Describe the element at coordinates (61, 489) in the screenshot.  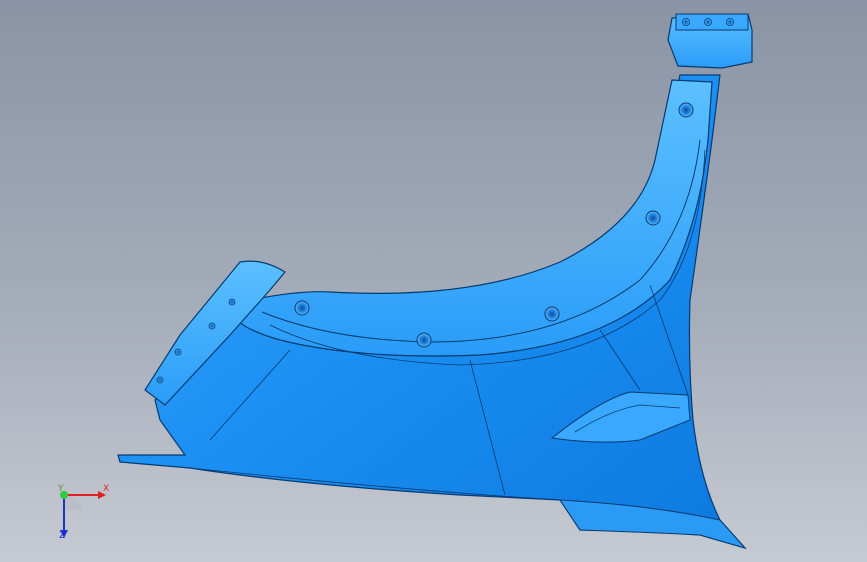
I see `axis-y-label: Y` at that location.